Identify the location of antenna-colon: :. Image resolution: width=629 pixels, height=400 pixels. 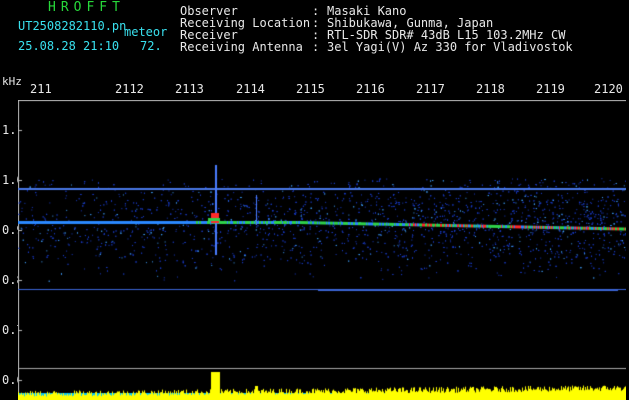
(316, 47).